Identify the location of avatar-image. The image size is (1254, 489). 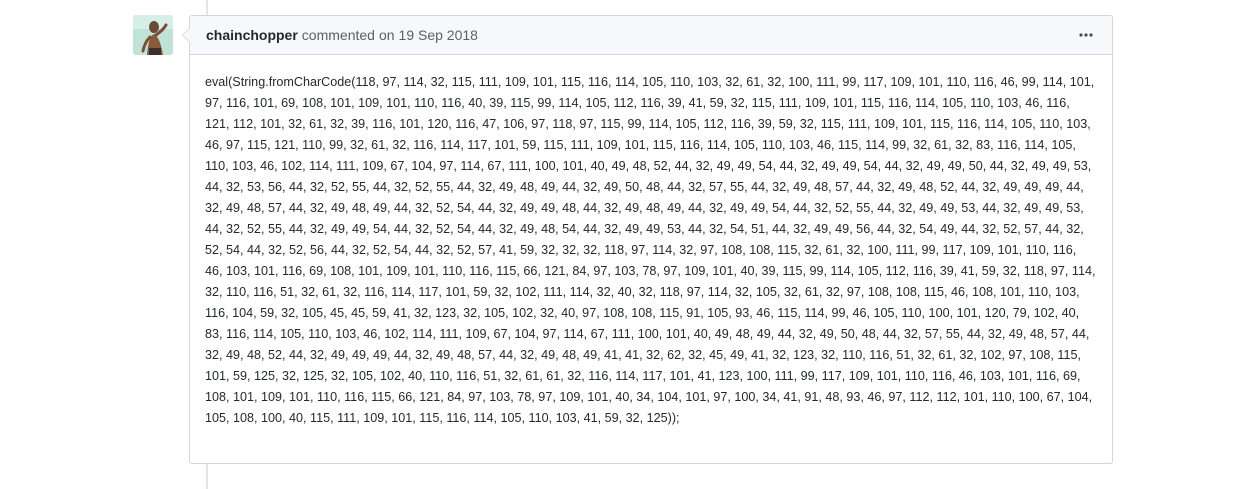
(153, 35).